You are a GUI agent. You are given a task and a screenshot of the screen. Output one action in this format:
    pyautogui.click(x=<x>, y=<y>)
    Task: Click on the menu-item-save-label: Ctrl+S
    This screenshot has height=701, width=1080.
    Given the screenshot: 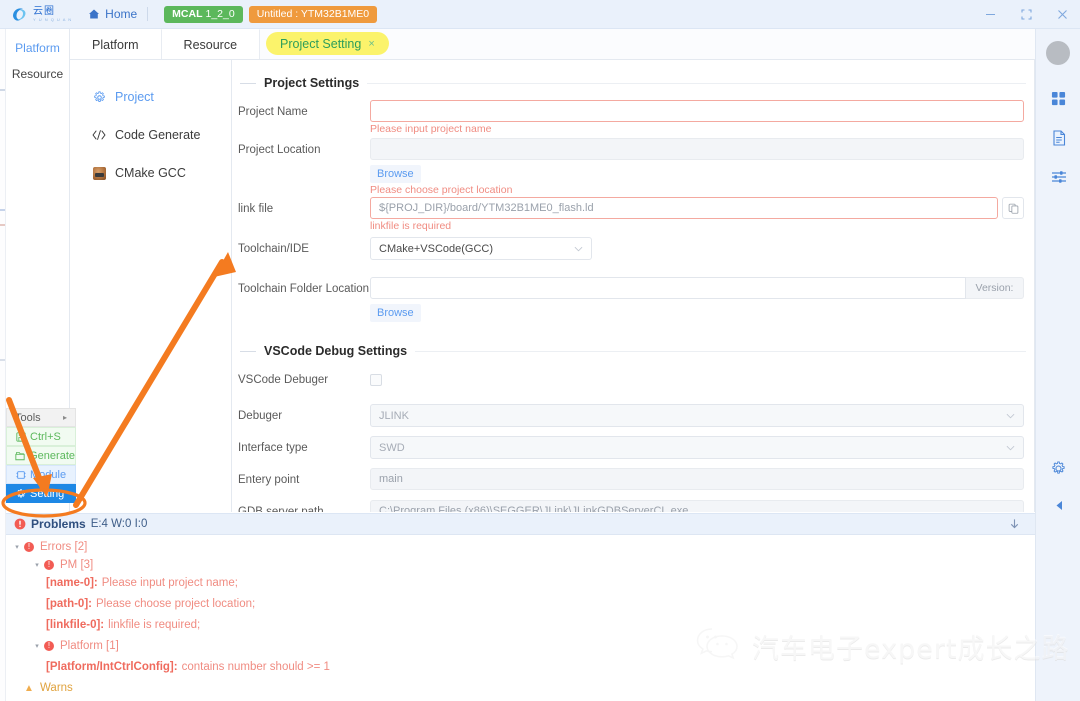 What is the action you would take?
    pyautogui.click(x=45, y=436)
    